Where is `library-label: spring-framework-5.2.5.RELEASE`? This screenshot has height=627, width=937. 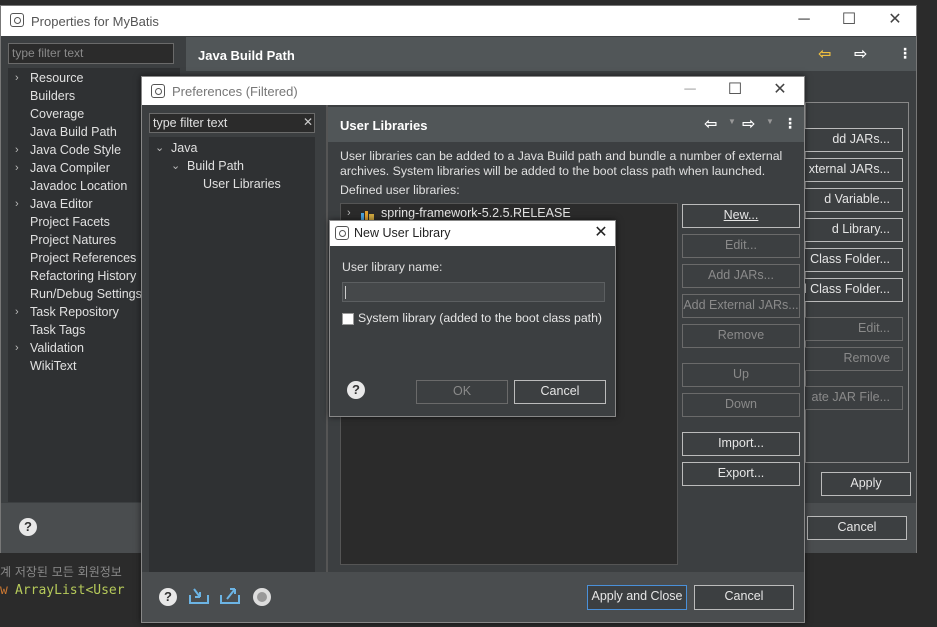 library-label: spring-framework-5.2.5.RELEASE is located at coordinates (476, 213).